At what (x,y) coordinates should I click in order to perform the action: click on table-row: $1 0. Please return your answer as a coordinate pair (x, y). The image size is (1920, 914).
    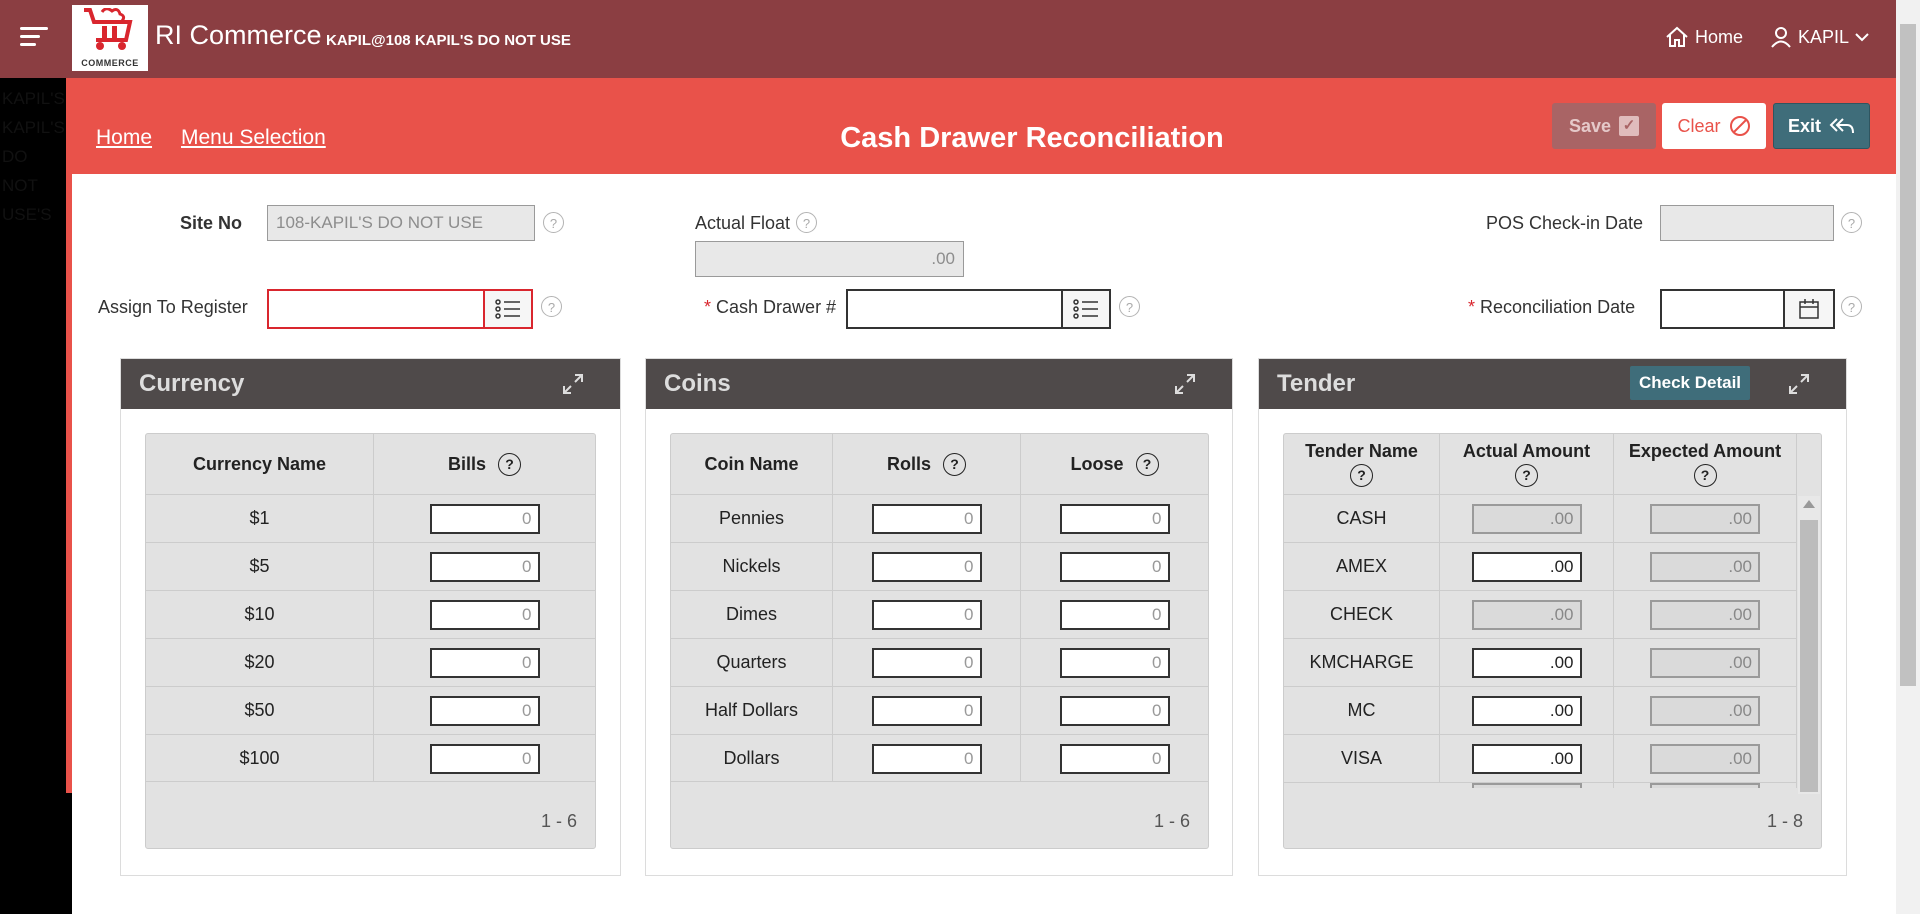
    Looking at the image, I should click on (370, 518).